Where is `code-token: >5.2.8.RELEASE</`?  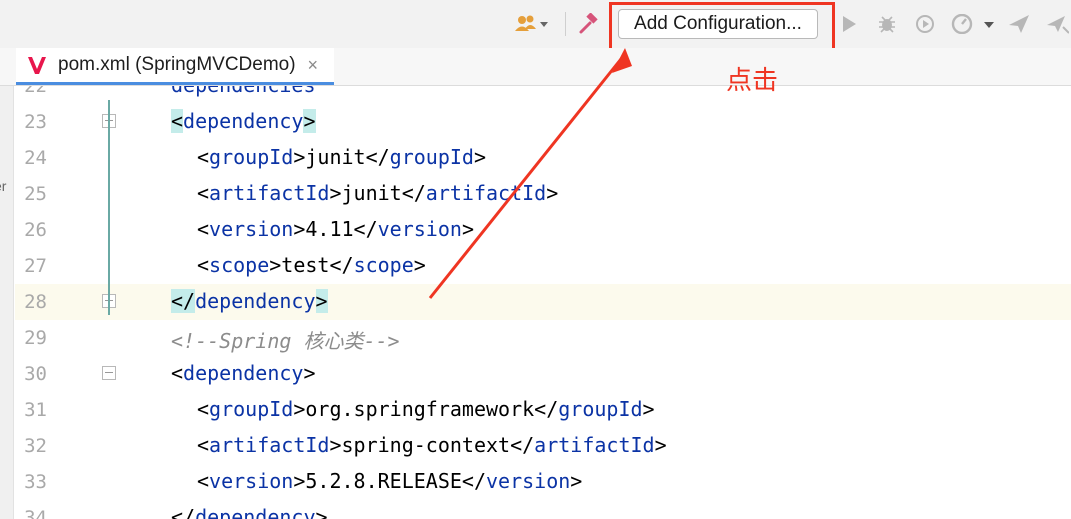 code-token: >5.2.8.RELEASE</ is located at coordinates (389, 481).